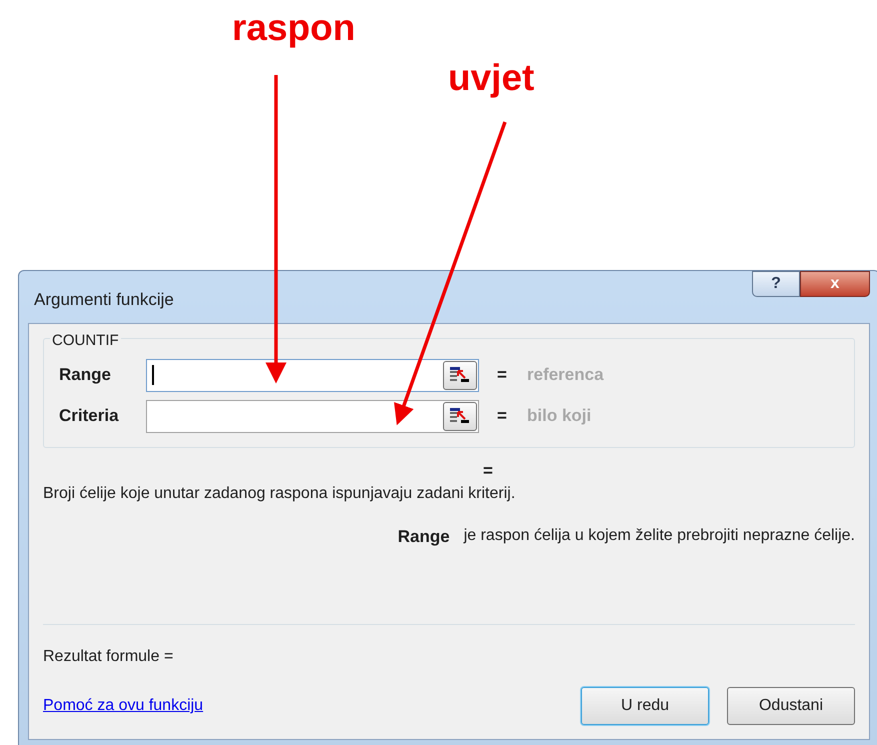  What do you see at coordinates (791, 706) in the screenshot?
I see `dialog-button: Odustani` at bounding box center [791, 706].